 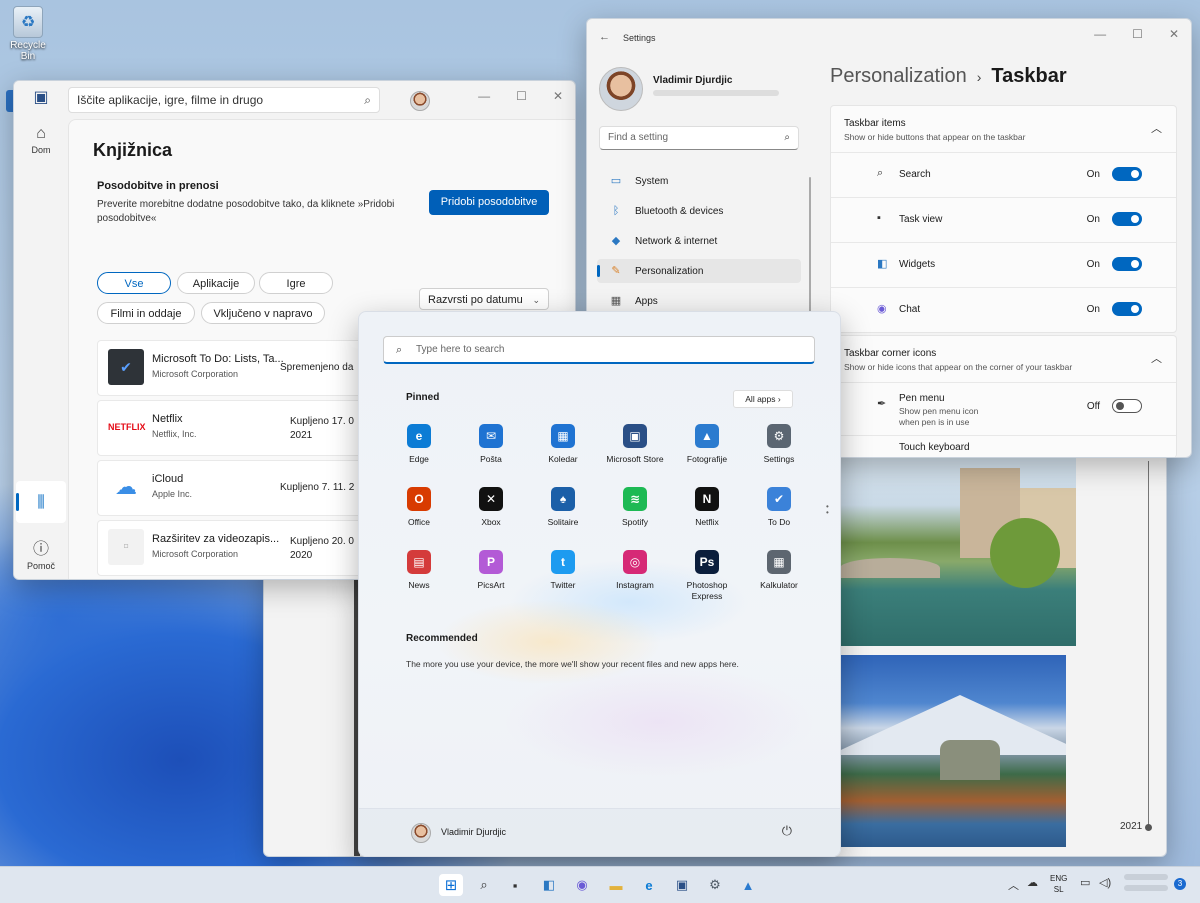 I want to click on filter-games: Igre, so click(x=296, y=283).